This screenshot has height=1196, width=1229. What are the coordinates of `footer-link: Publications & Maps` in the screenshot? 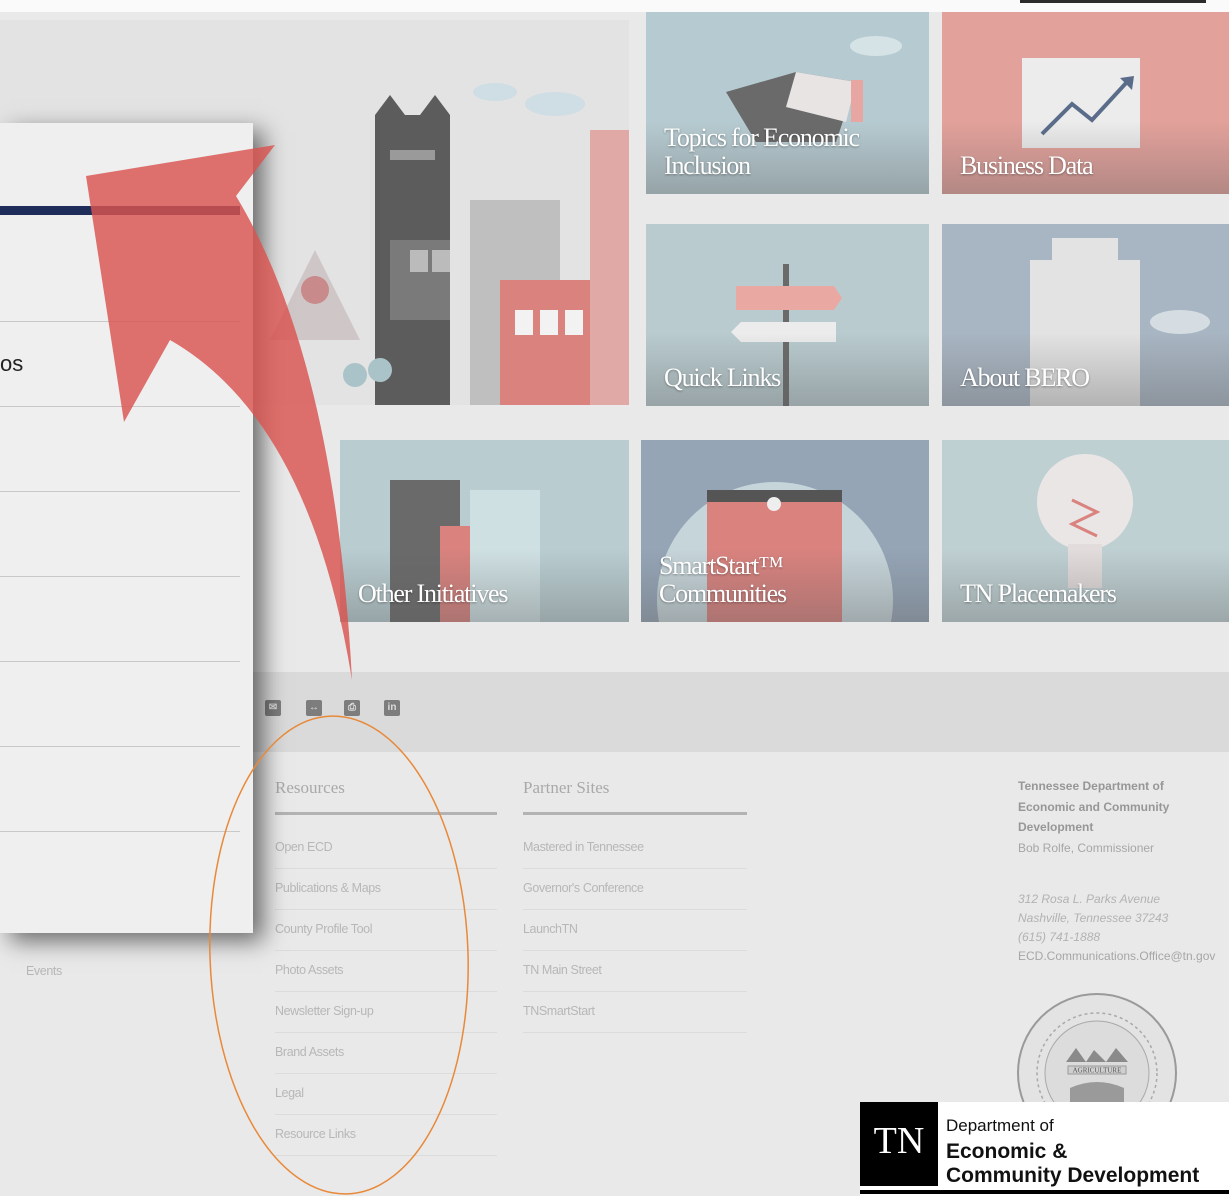 It's located at (328, 888).